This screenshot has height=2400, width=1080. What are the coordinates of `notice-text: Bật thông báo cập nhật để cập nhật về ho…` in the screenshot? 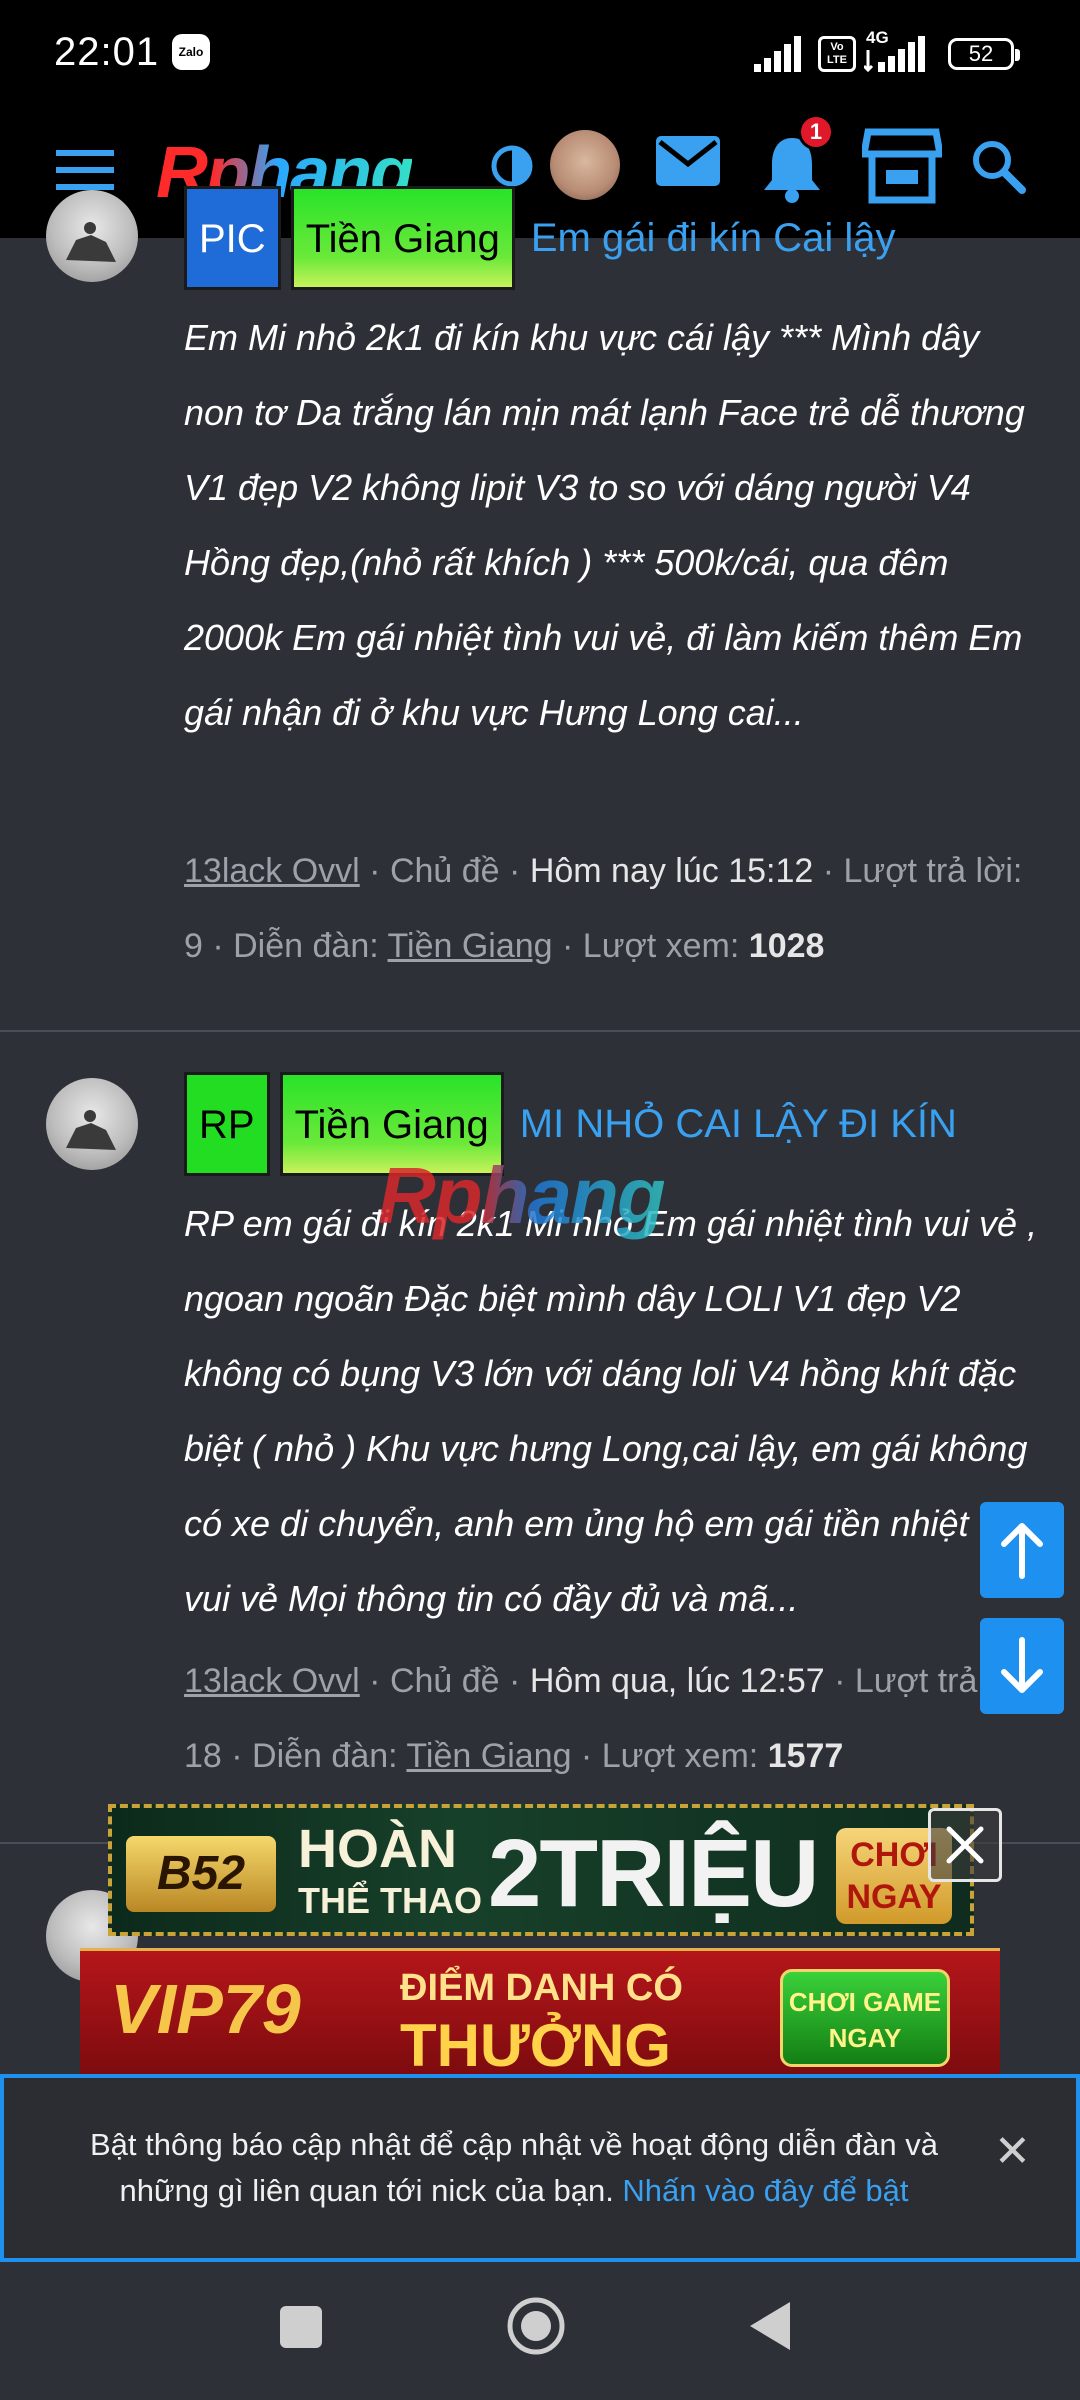 It's located at (514, 2168).